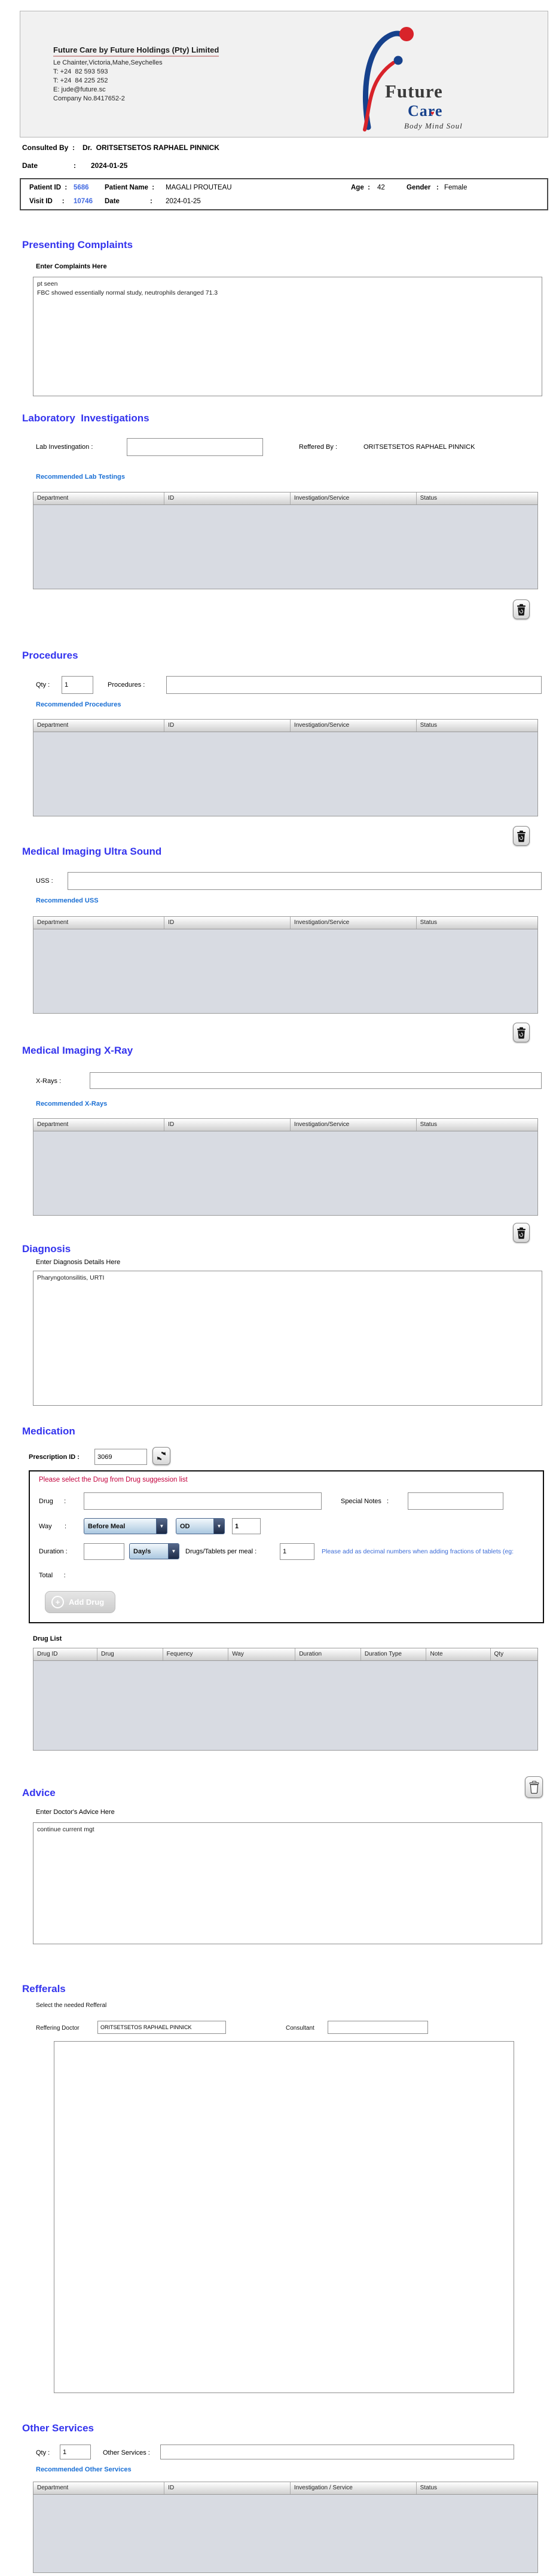  Describe the element at coordinates (121, 1457) in the screenshot. I see `prescription-id-input` at that location.